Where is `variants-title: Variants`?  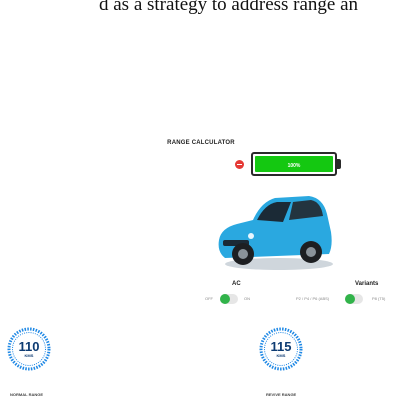
variants-title: Variants is located at coordinates (367, 284).